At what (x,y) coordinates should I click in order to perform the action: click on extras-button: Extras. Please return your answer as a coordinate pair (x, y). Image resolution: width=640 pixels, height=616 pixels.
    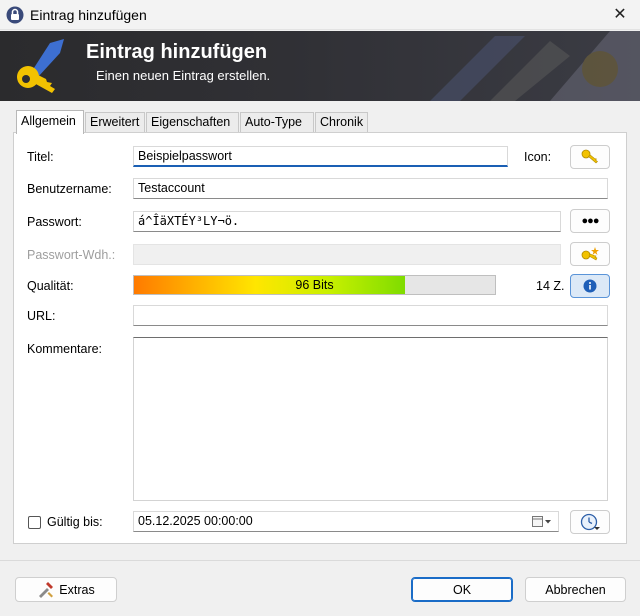
    Looking at the image, I should click on (66, 589).